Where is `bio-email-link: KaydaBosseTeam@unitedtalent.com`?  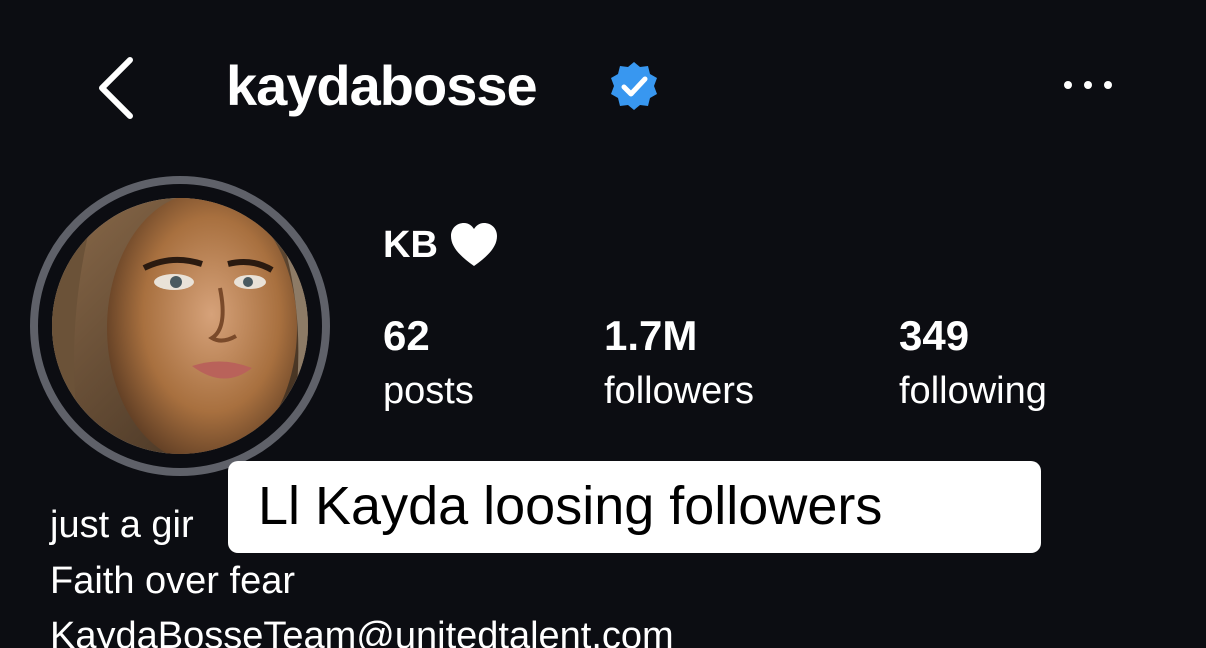
bio-email-link: KaydaBosseTeam@unitedtalent.com is located at coordinates (362, 629).